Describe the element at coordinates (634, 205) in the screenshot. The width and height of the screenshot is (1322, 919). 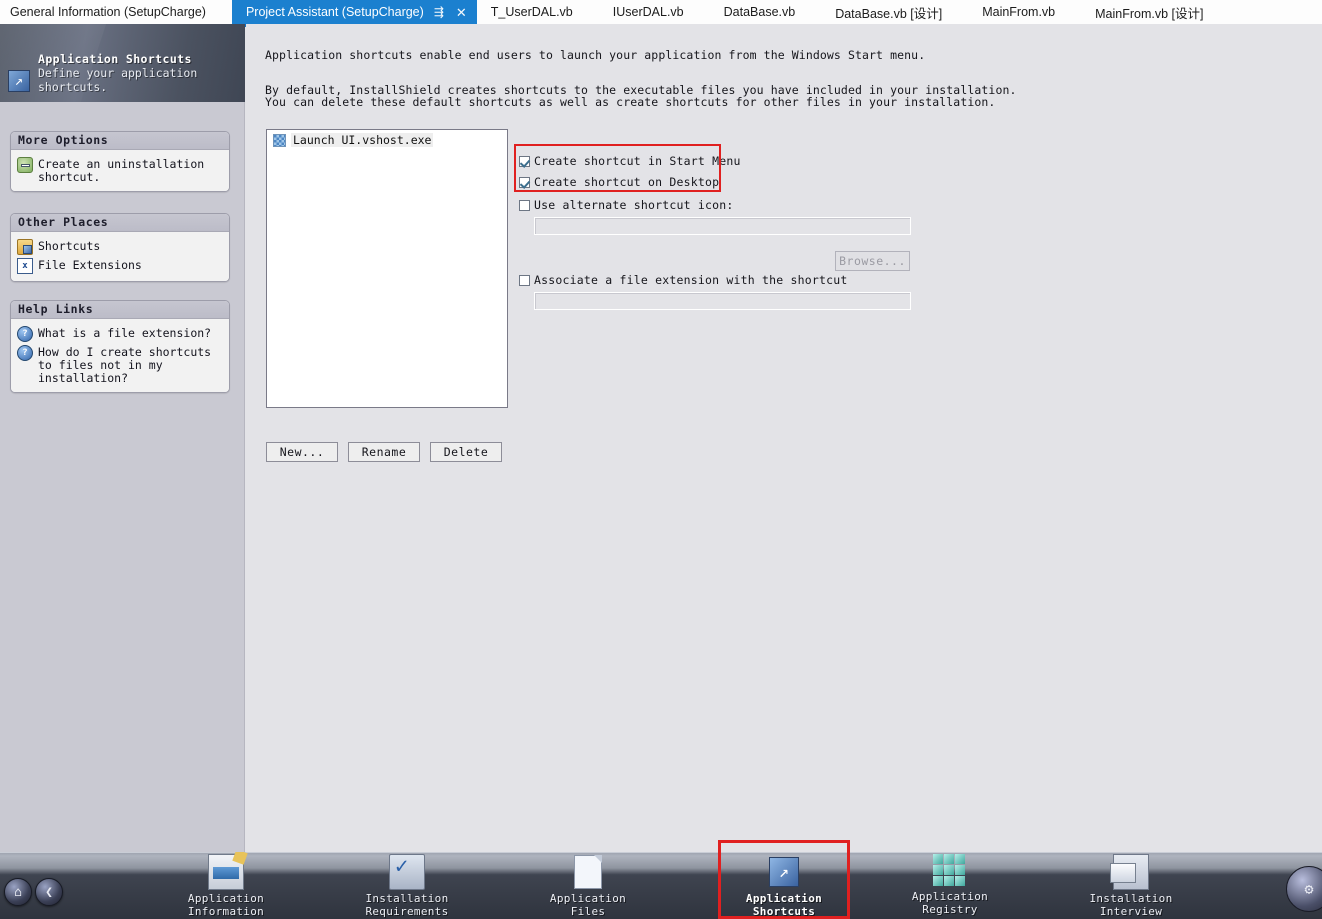
I see `checkbox-label: Use alternate shortcut icon:` at that location.